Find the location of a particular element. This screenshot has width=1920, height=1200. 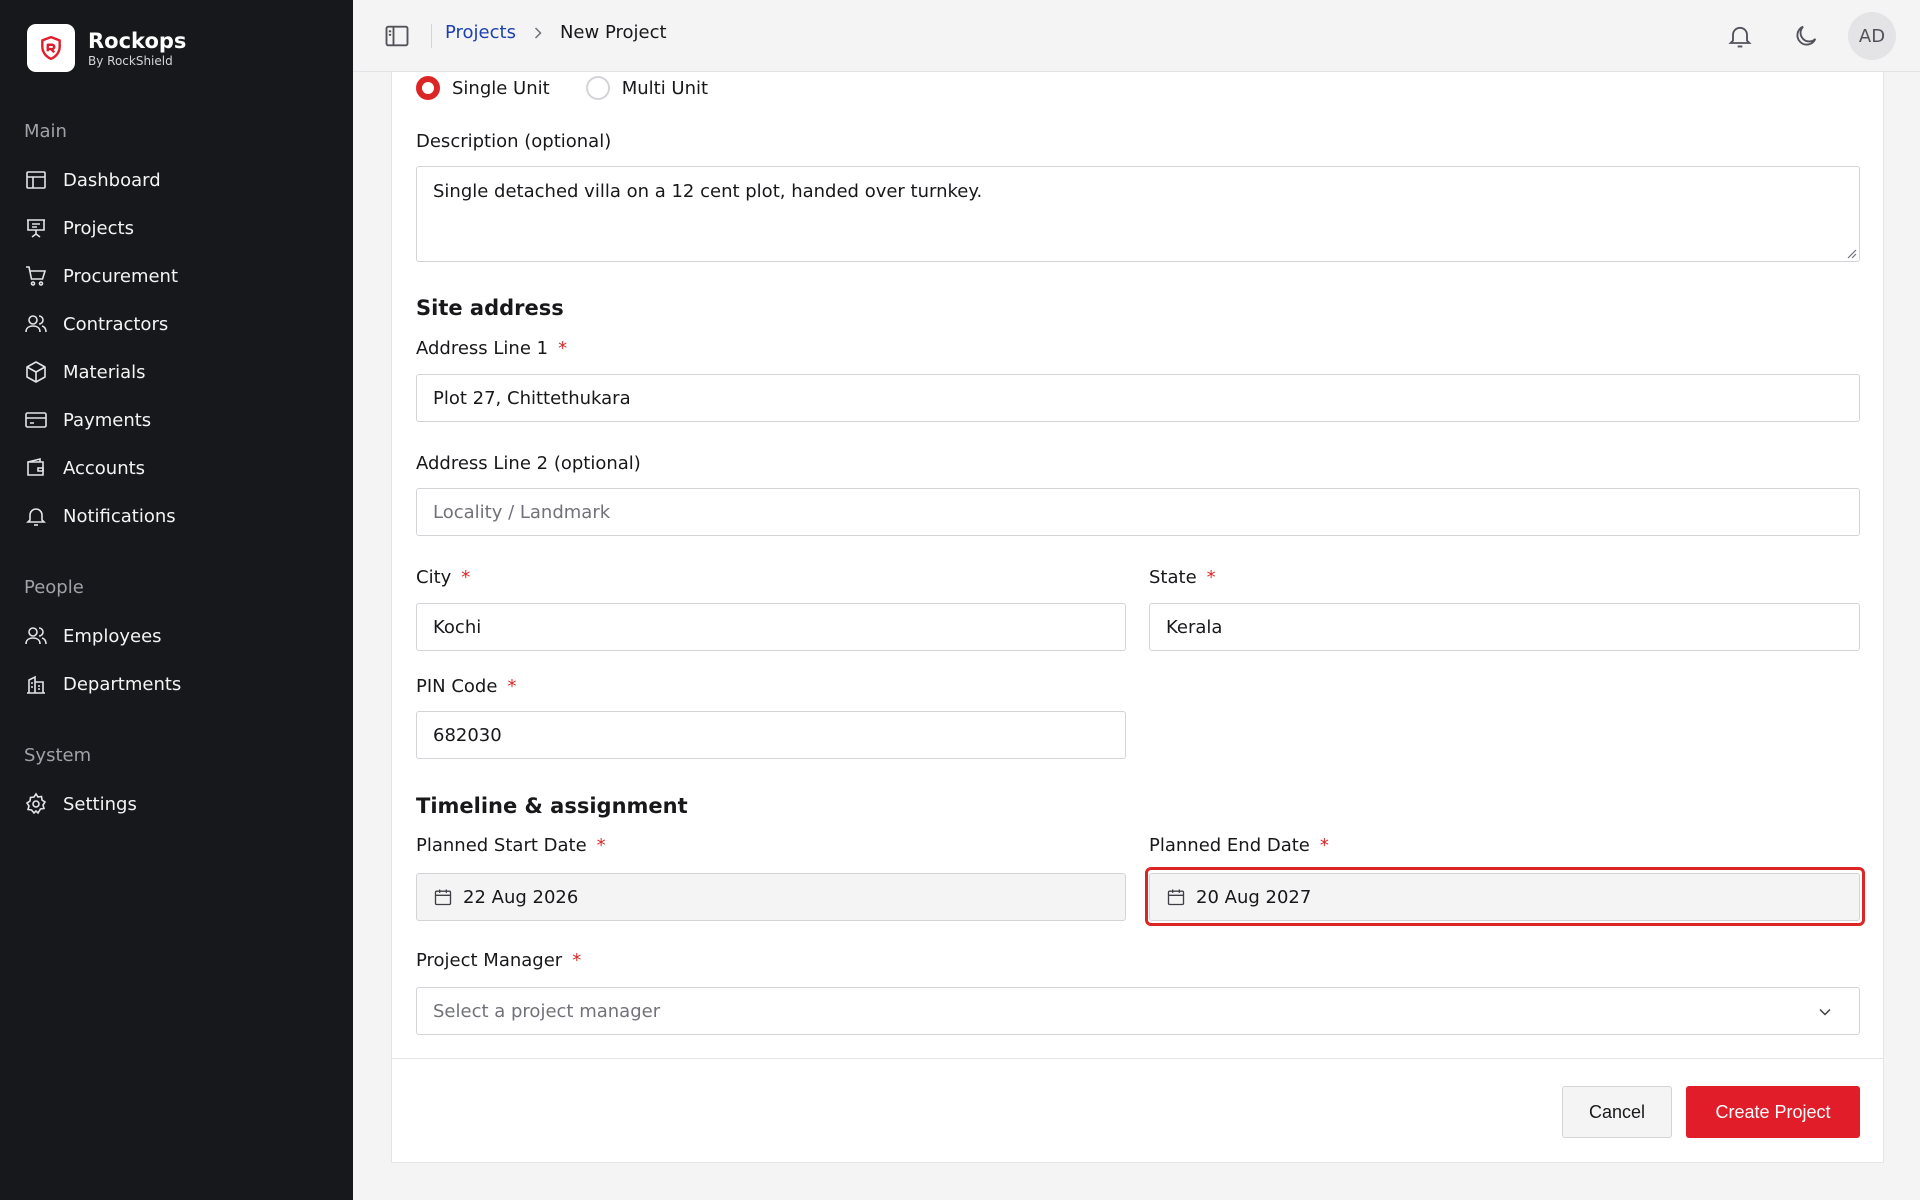

nav-group-people: People is located at coordinates (54, 587).